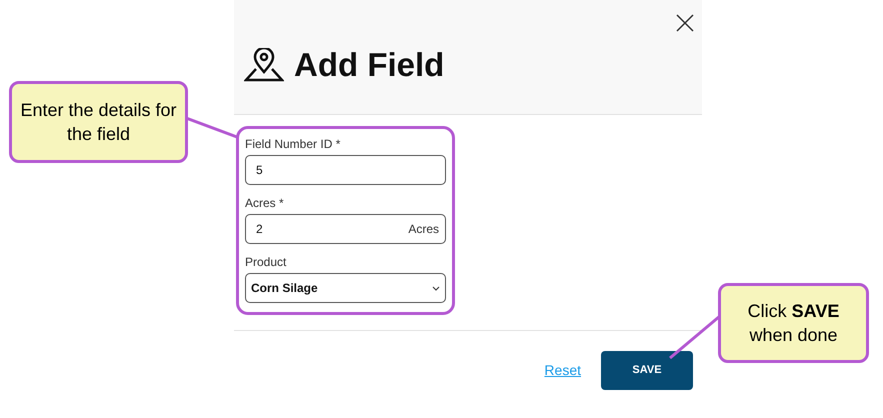  Describe the element at coordinates (345, 229) in the screenshot. I see `input-field: 2 Acres` at that location.